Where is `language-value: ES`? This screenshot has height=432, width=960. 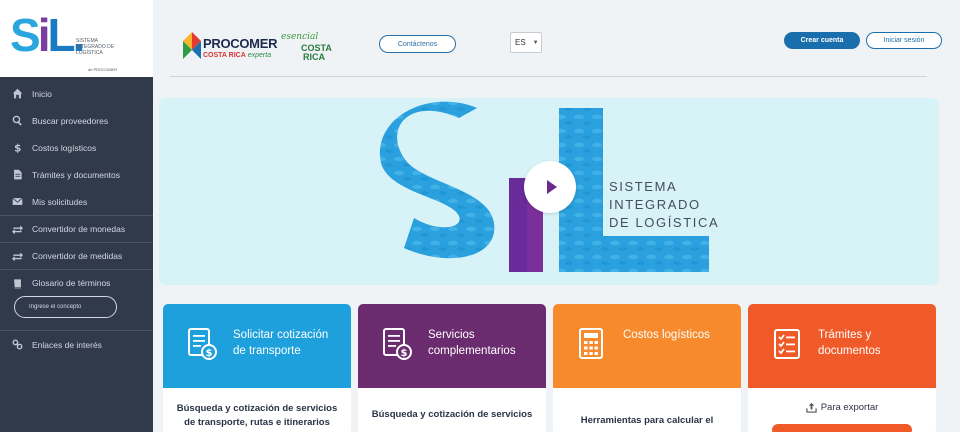
language-value: ES is located at coordinates (520, 42).